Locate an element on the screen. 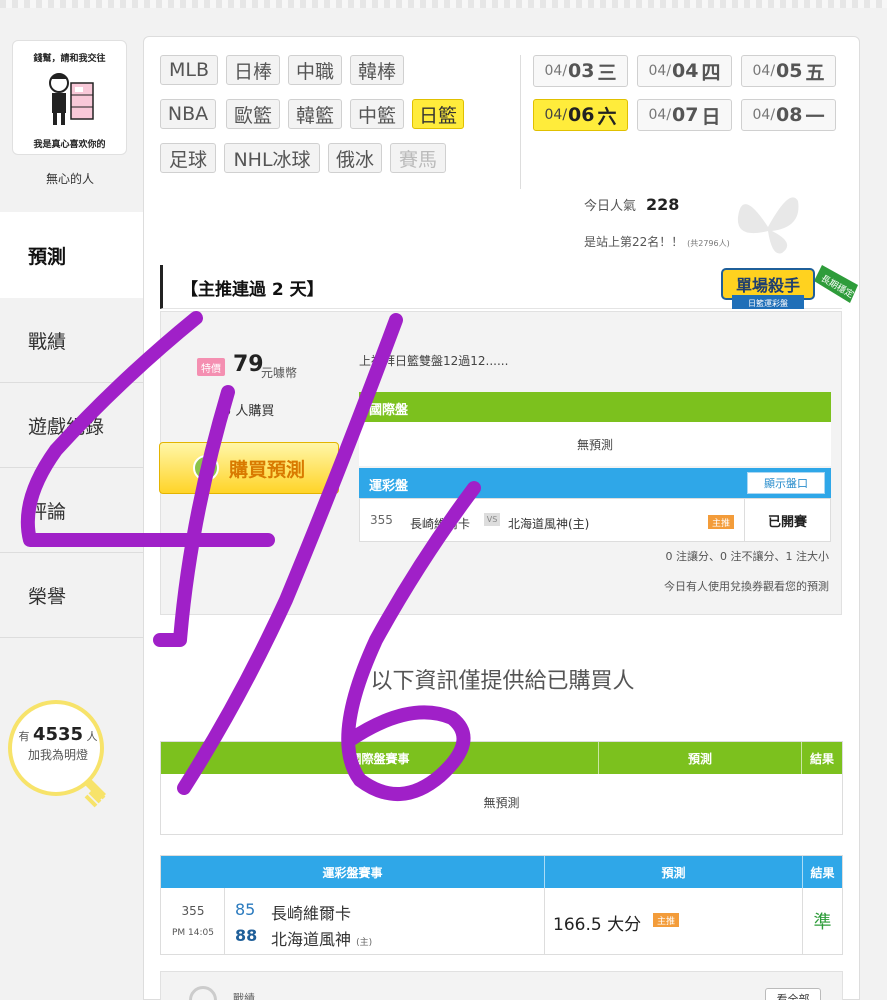 The image size is (887, 1000). col-prediction: 預測 is located at coordinates (700, 758).